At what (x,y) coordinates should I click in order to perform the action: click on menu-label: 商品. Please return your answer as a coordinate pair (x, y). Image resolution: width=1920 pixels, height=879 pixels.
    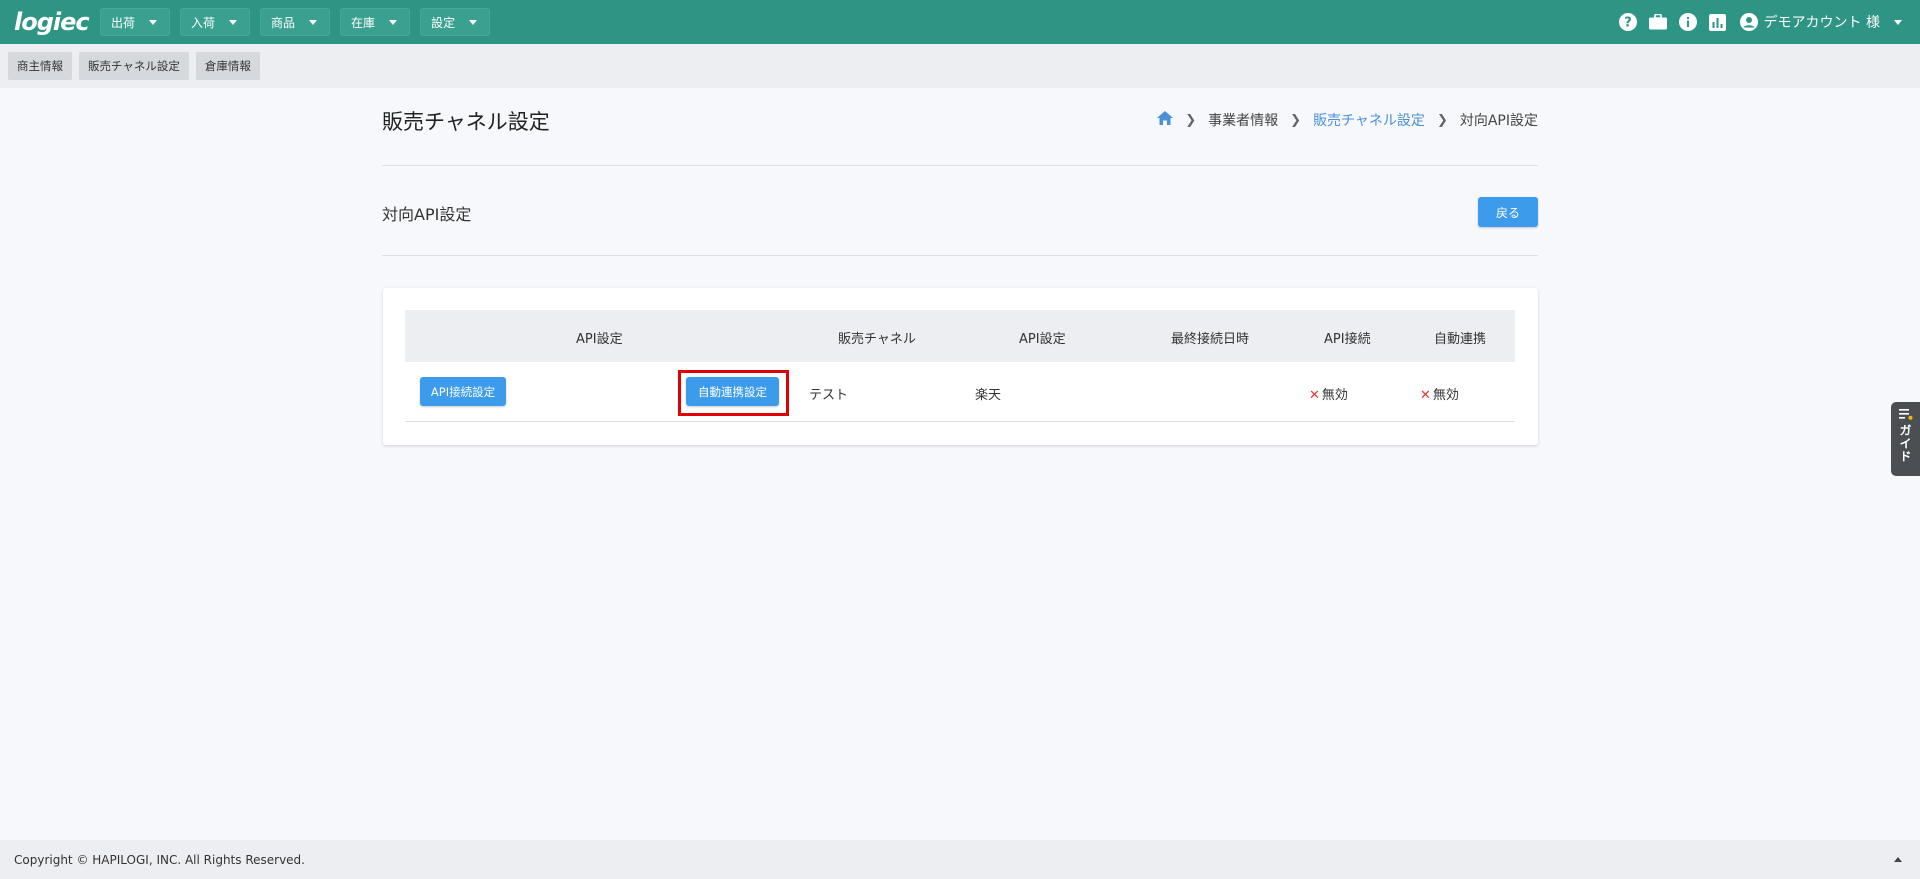
    Looking at the image, I should click on (283, 22).